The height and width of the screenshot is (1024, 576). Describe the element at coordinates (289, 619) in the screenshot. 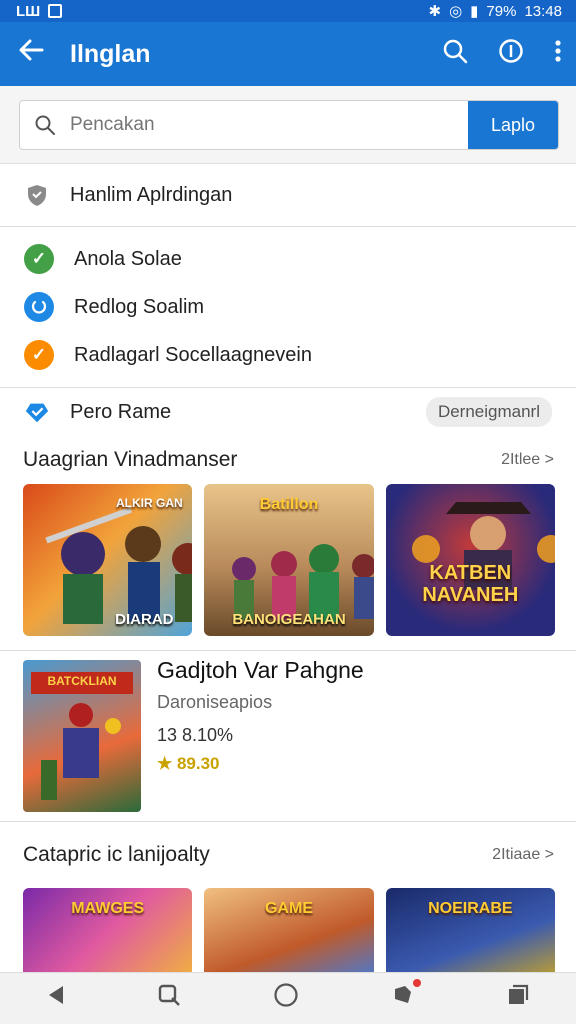

I see `tile-caption: BANOIGEAHAN` at that location.